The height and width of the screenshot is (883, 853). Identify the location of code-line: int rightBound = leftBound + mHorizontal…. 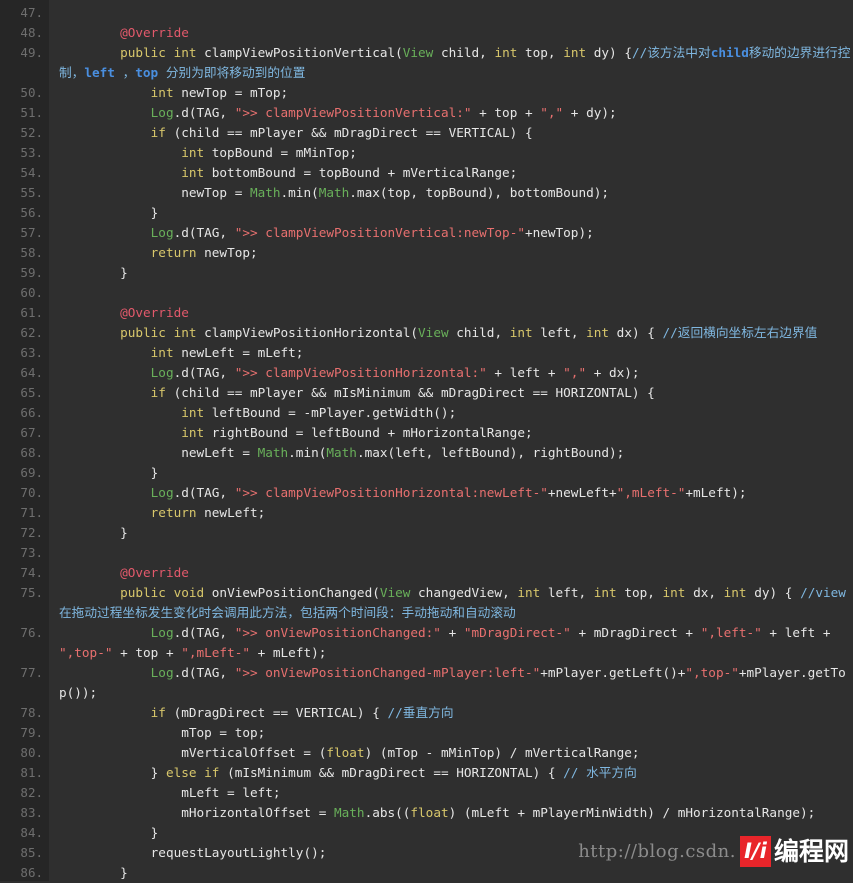
(451, 433).